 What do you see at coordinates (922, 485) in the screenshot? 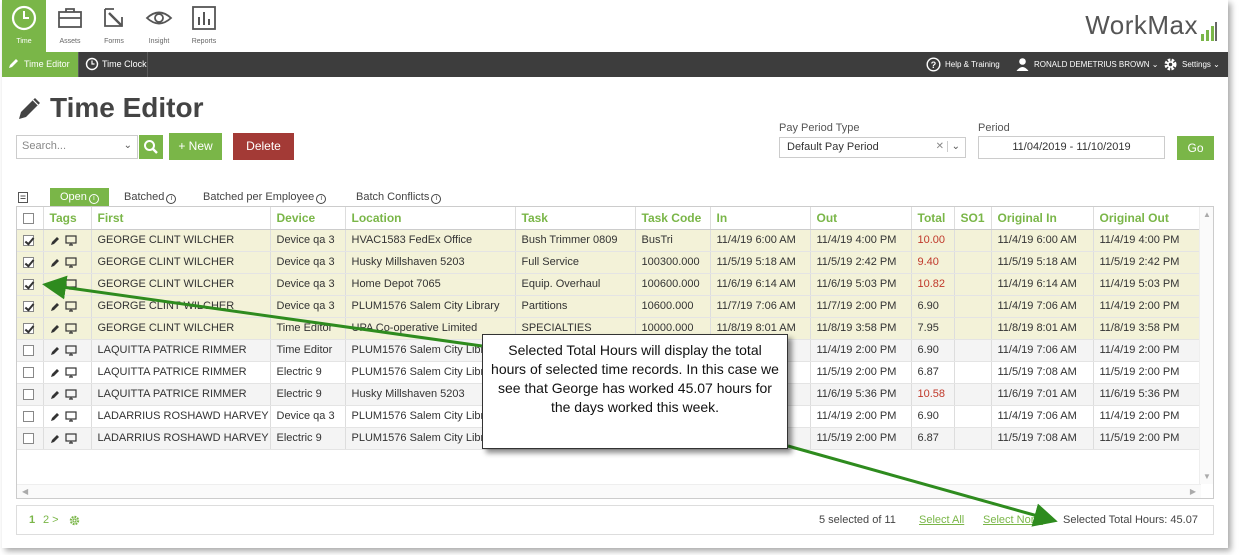
I see `arrow-to-total` at bounding box center [922, 485].